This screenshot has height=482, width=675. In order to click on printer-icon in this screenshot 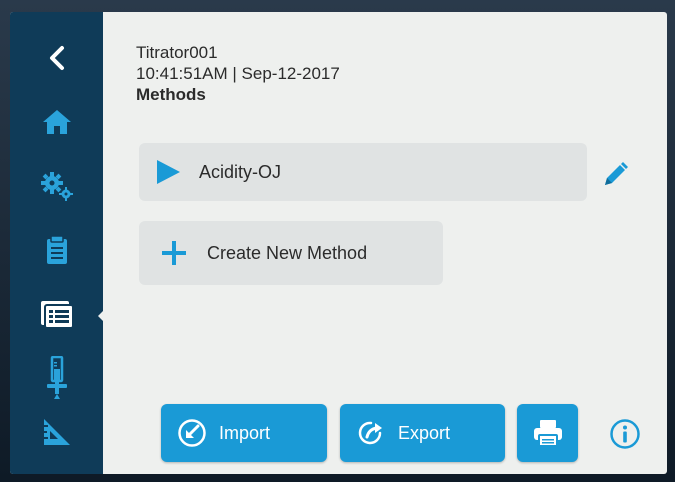, I will do `click(547, 433)`.